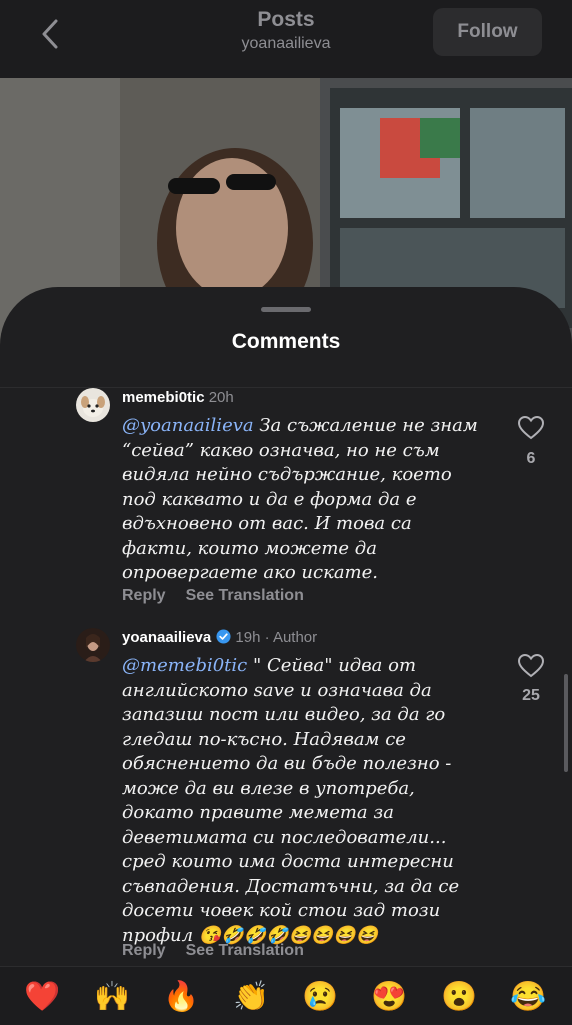  What do you see at coordinates (365, 425) in the screenshot?
I see `comment-line: За съжаление не знам` at bounding box center [365, 425].